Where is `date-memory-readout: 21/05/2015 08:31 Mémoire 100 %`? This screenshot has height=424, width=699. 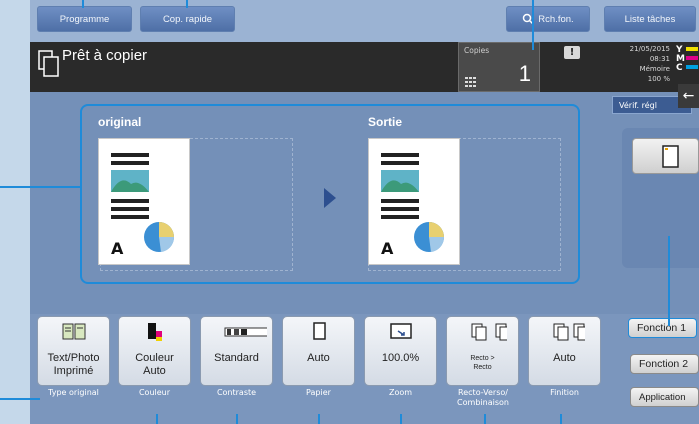 date-memory-readout: 21/05/2015 08:31 Mémoire 100 % is located at coordinates (640, 64).